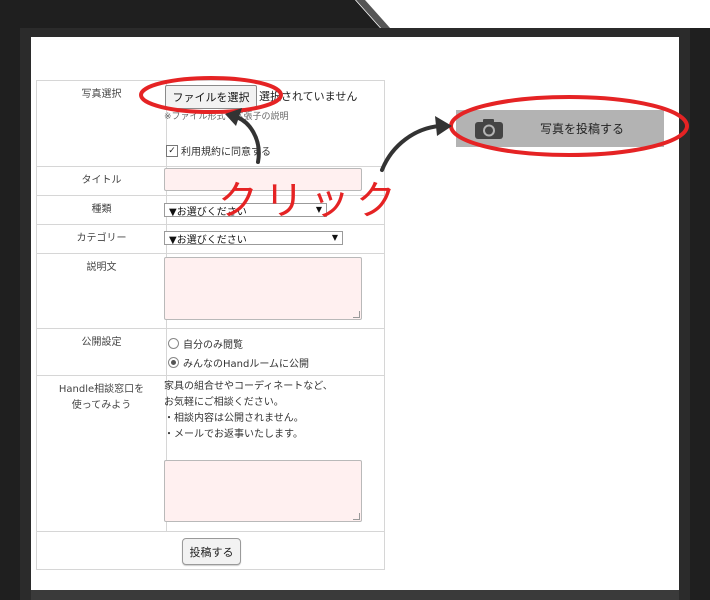 This screenshot has height=600, width=710. I want to click on bezel-bottom, so click(355, 595).